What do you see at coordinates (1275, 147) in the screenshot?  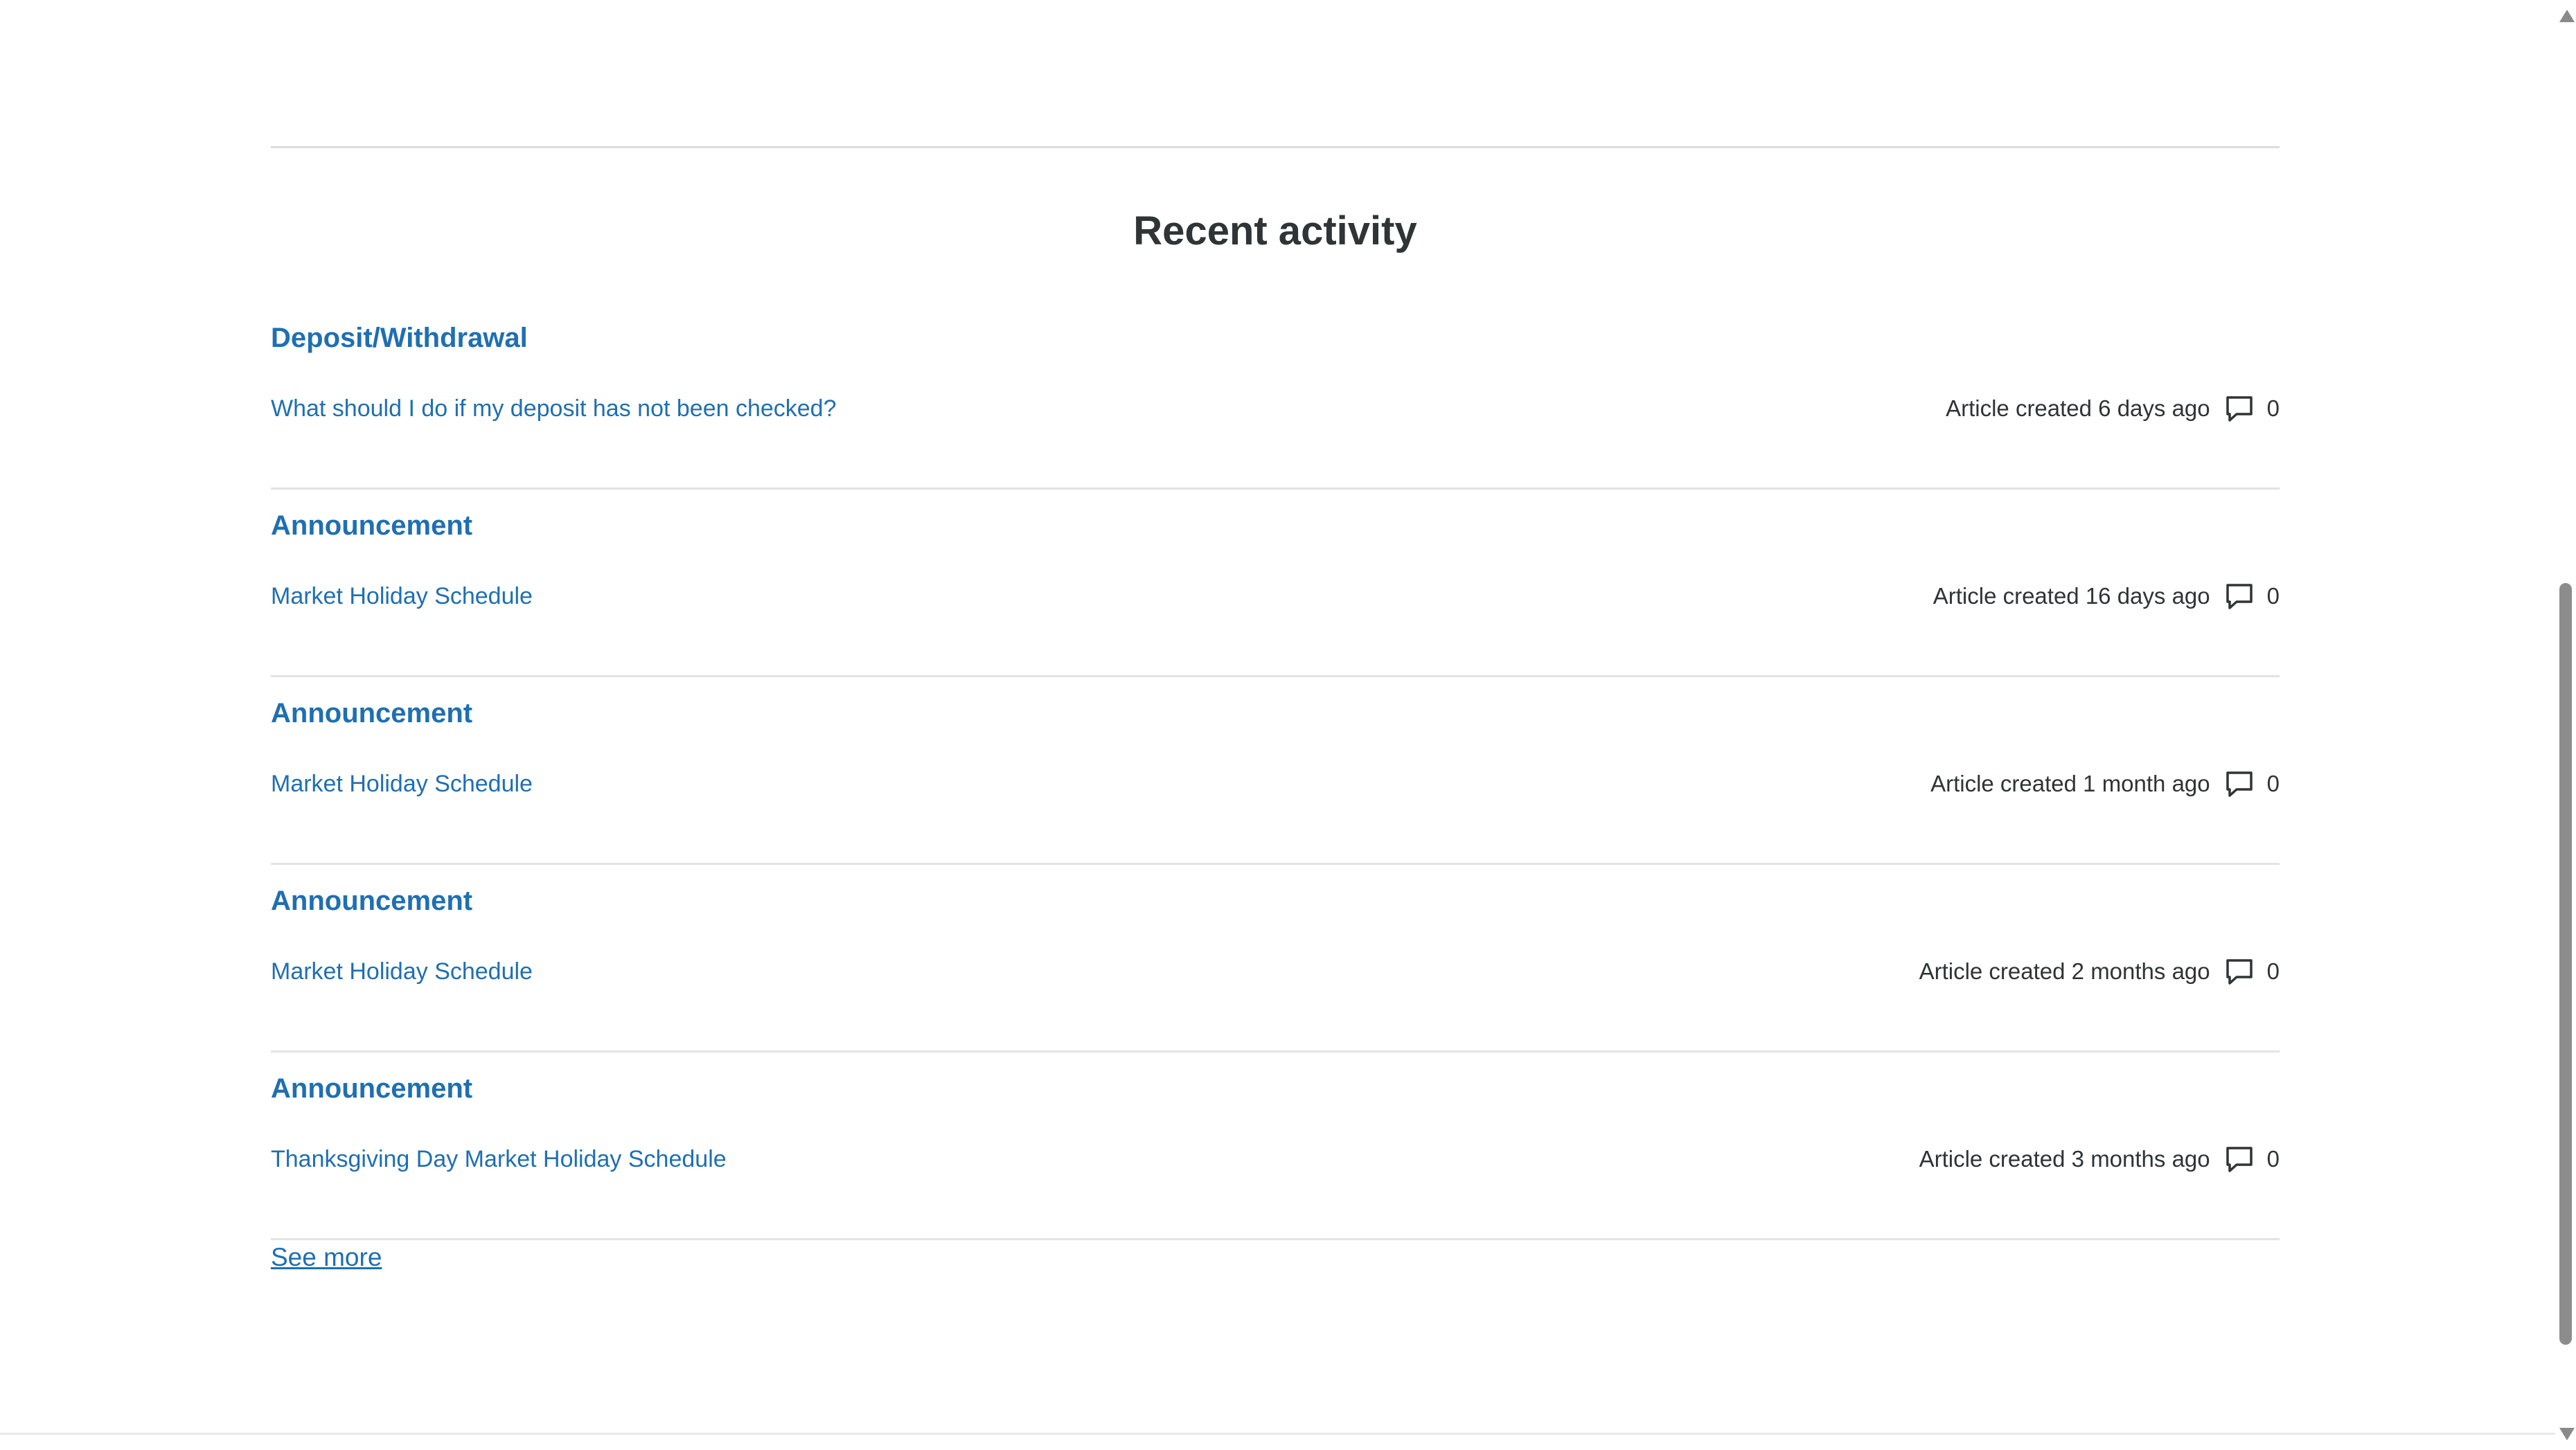 I see `section-divider` at bounding box center [1275, 147].